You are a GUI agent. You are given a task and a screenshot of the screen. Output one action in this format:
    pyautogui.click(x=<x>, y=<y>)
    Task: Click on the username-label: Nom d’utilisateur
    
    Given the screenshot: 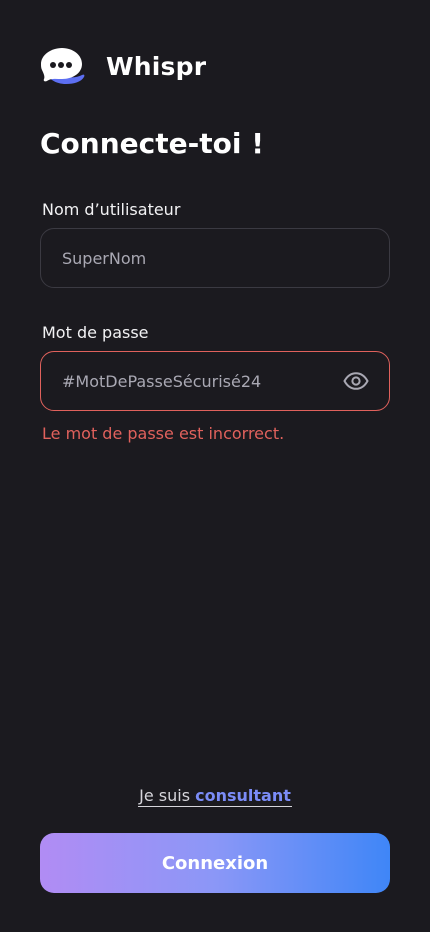 What is the action you would take?
    pyautogui.click(x=111, y=209)
    